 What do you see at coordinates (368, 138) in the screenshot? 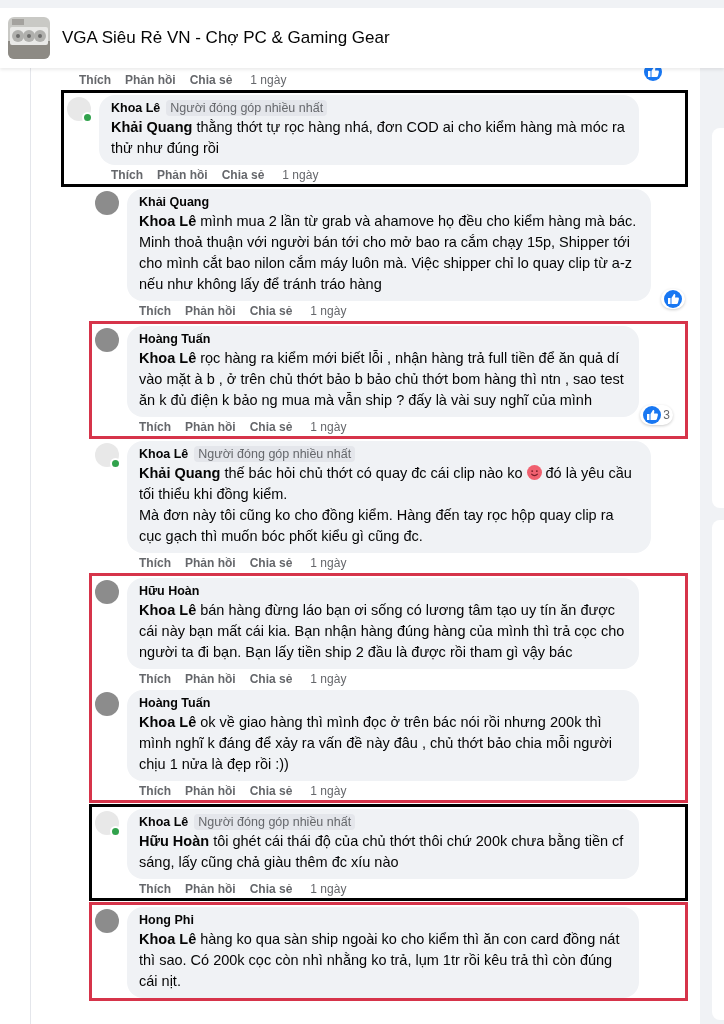
I see `comment-text: Khải Quang thằng thớt tự rọc hàng nhá, đơn COD ai cho kiểm hàng mà móc ra thử như đúng rồi` at bounding box center [368, 138].